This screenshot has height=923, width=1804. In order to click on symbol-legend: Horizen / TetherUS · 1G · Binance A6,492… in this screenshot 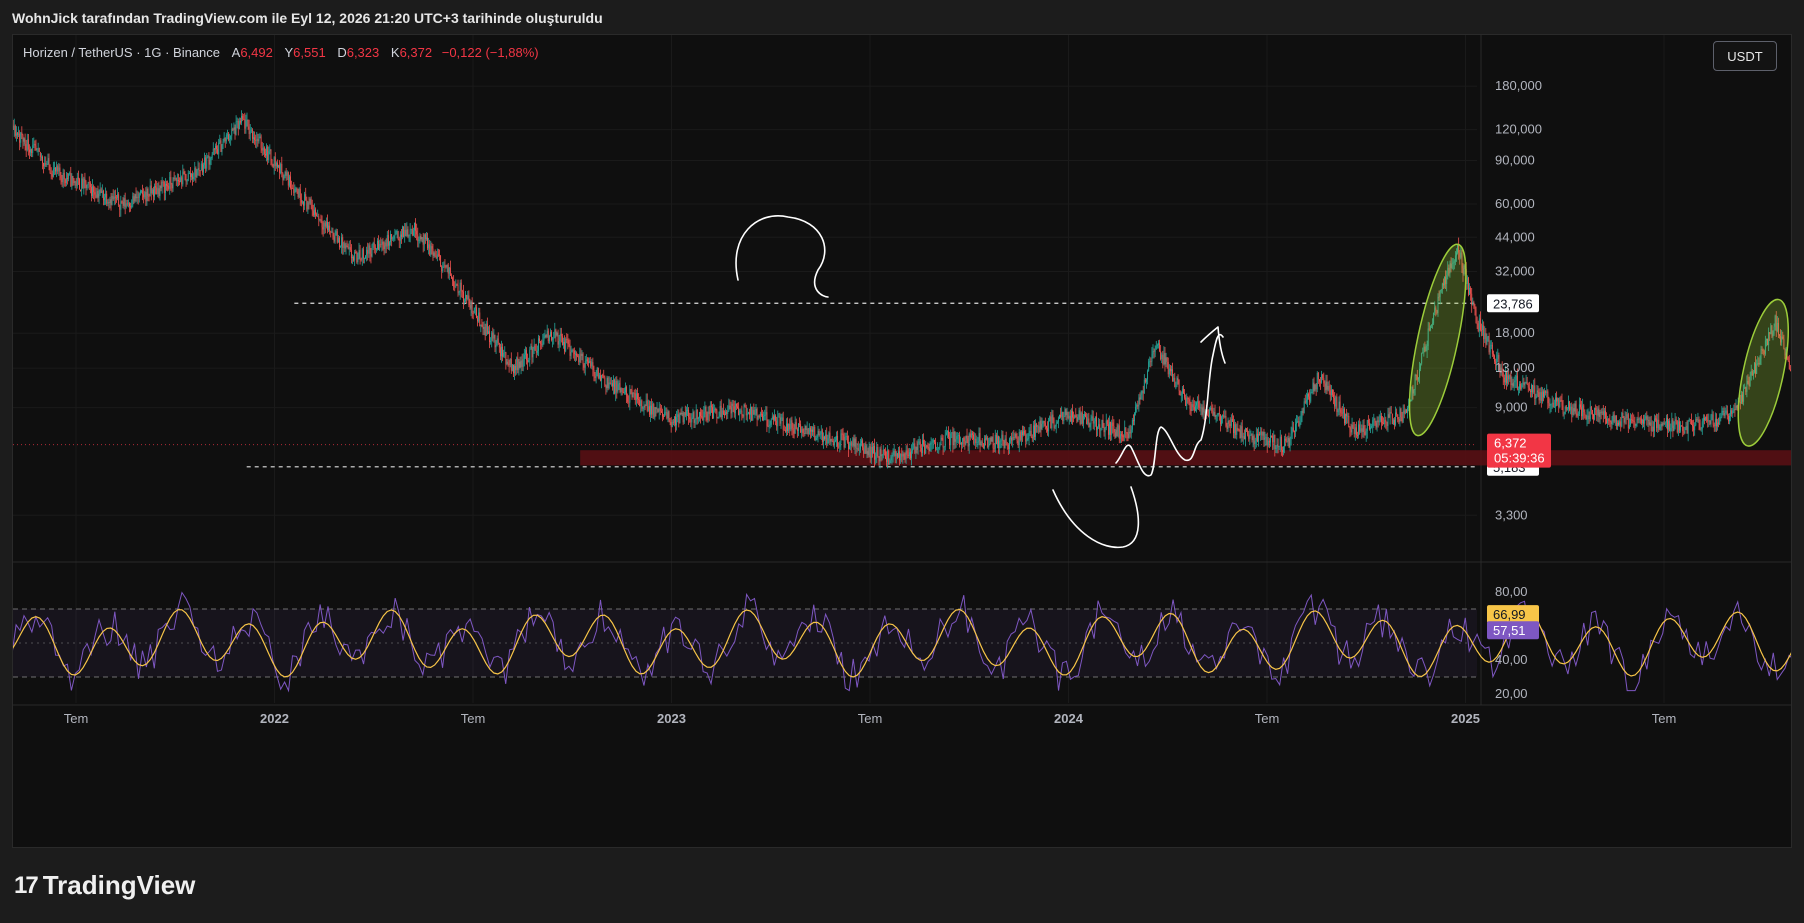, I will do `click(281, 52)`.